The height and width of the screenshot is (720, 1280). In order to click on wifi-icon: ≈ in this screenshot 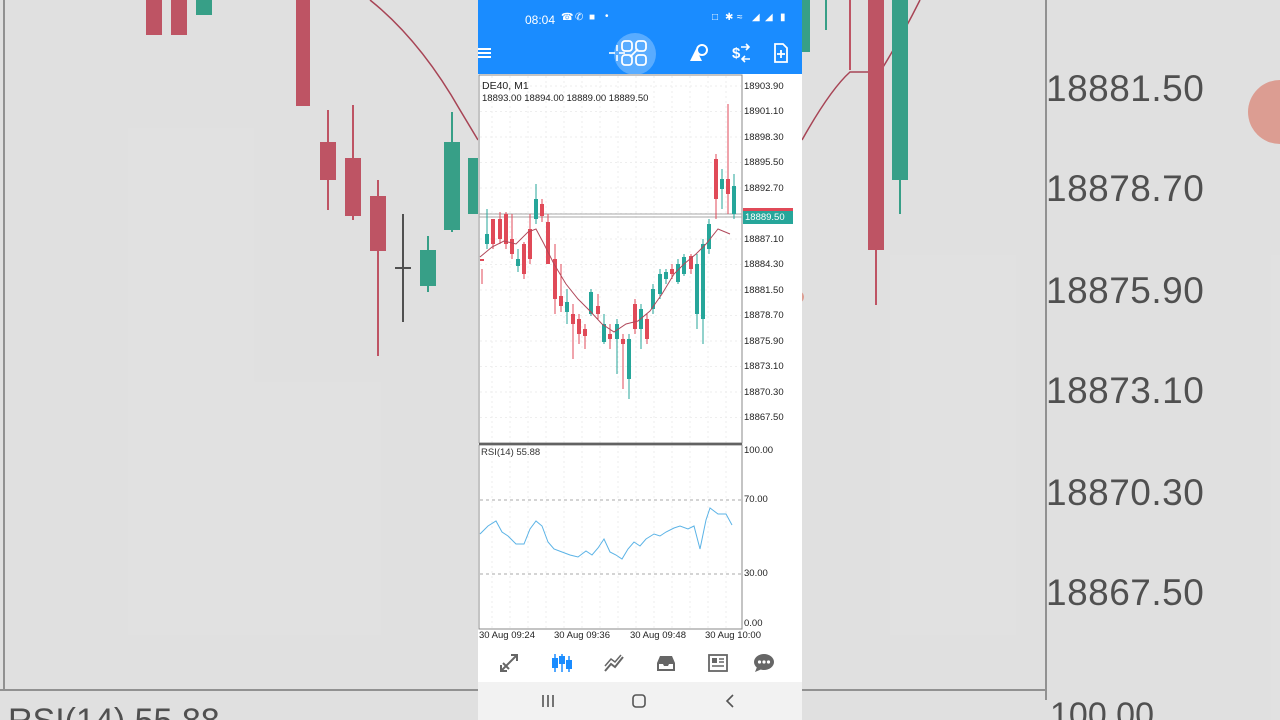, I will do `click(740, 17)`.